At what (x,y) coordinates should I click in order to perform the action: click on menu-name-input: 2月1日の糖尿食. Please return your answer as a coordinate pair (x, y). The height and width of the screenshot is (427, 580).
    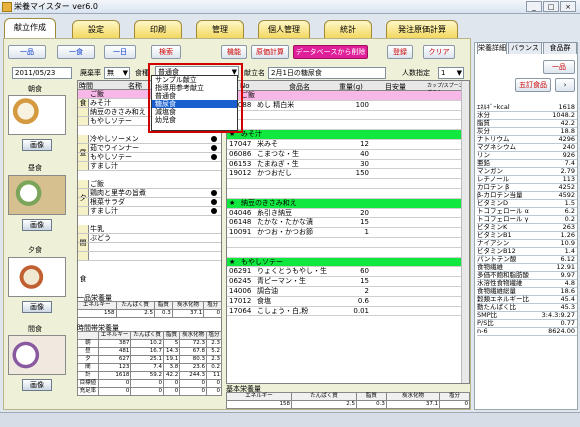
    Looking at the image, I should click on (327, 73).